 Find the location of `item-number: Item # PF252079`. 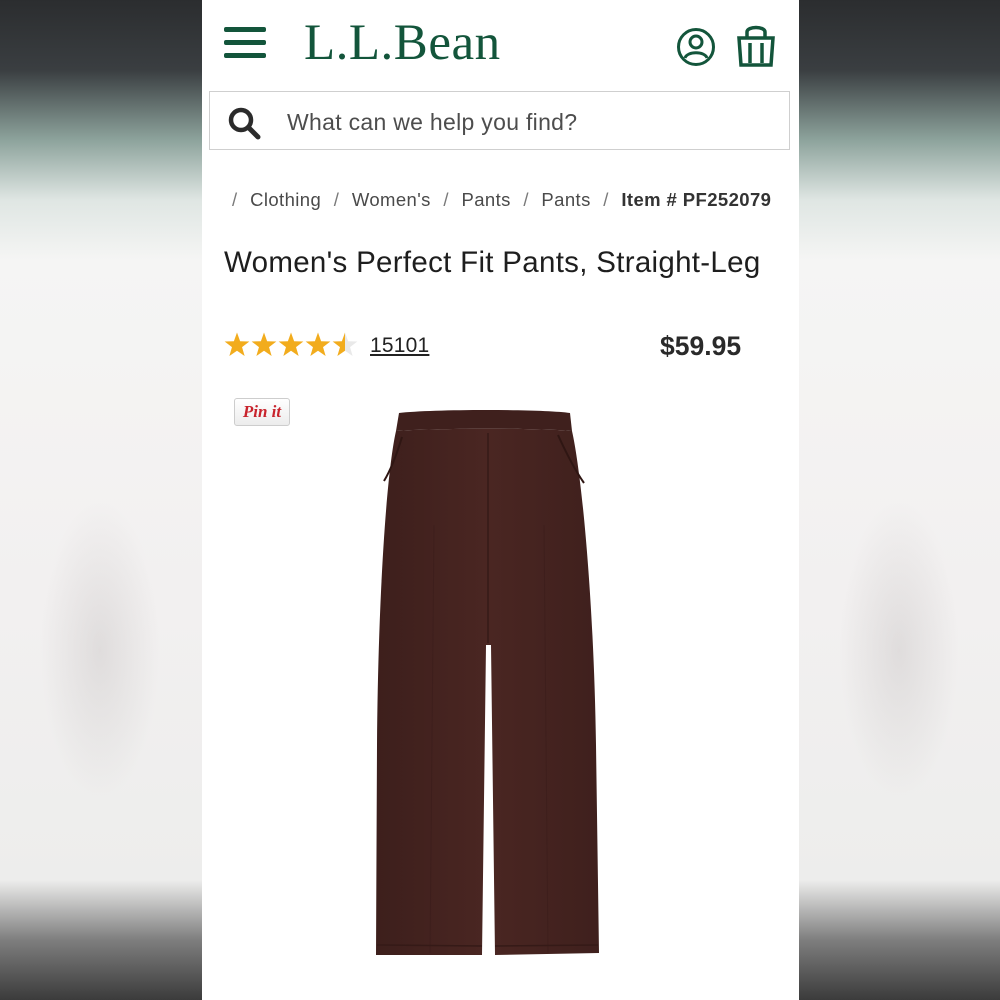

item-number: Item # PF252079 is located at coordinates (696, 199).